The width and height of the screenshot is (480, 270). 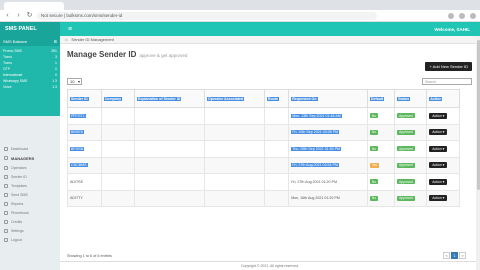 What do you see at coordinates (55, 41) in the screenshot?
I see `expand-icon: ⊞` at bounding box center [55, 41].